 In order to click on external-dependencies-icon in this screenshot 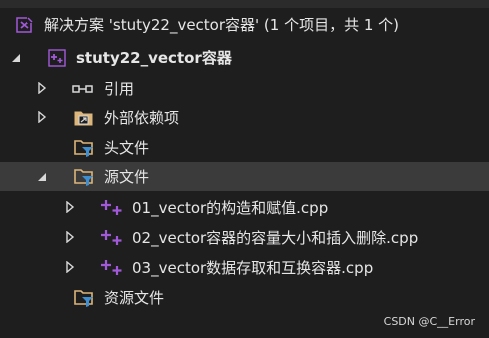, I will do `click(83, 117)`.